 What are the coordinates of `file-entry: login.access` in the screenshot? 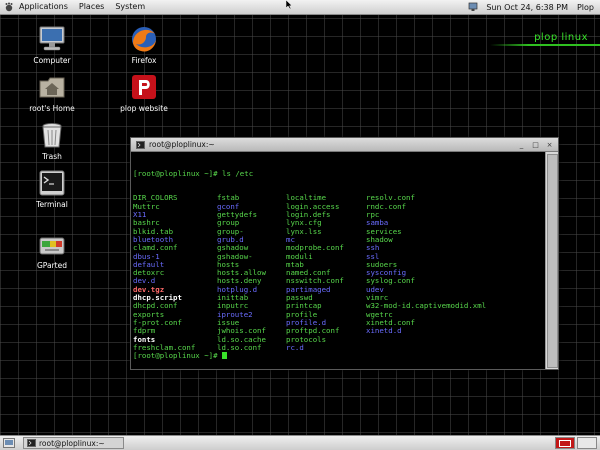 It's located at (313, 206).